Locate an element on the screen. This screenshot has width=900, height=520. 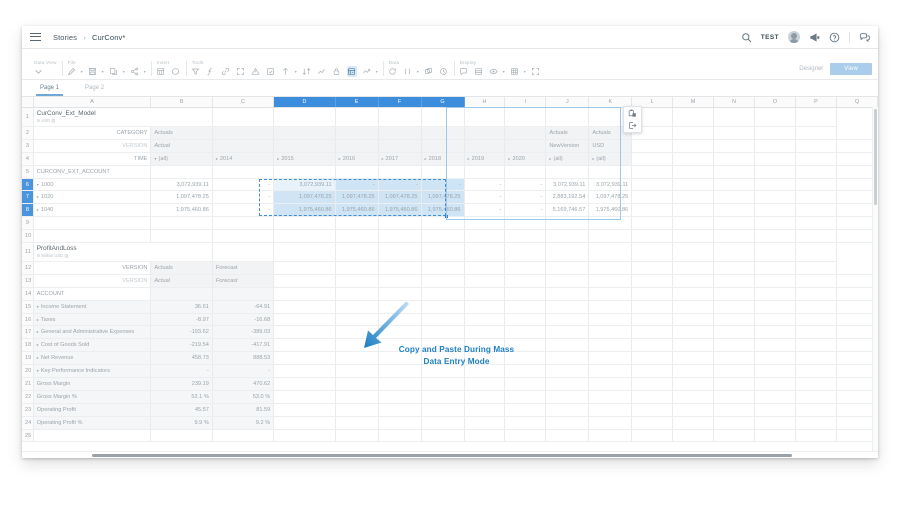
cell-m14 is located at coordinates (693, 294).